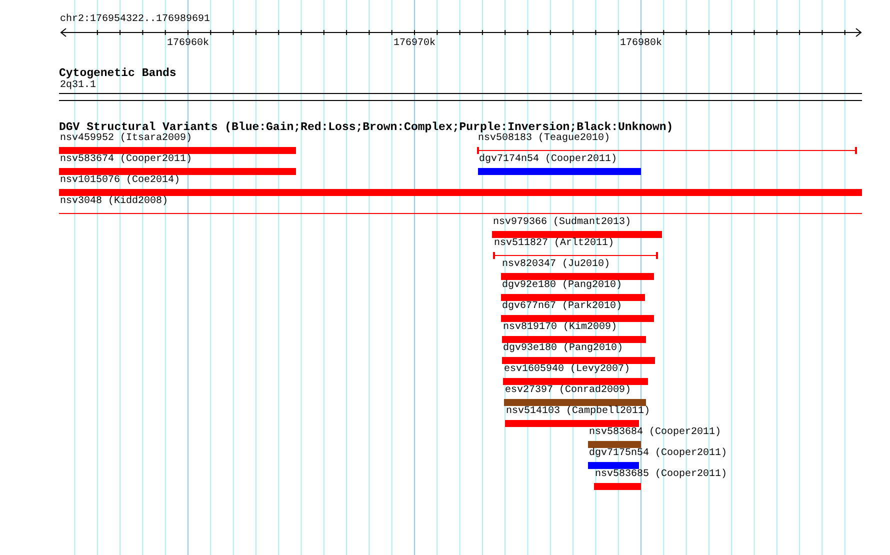 The image size is (890, 555). I want to click on variant-label: nsv820347 (Ju2010), so click(556, 265).